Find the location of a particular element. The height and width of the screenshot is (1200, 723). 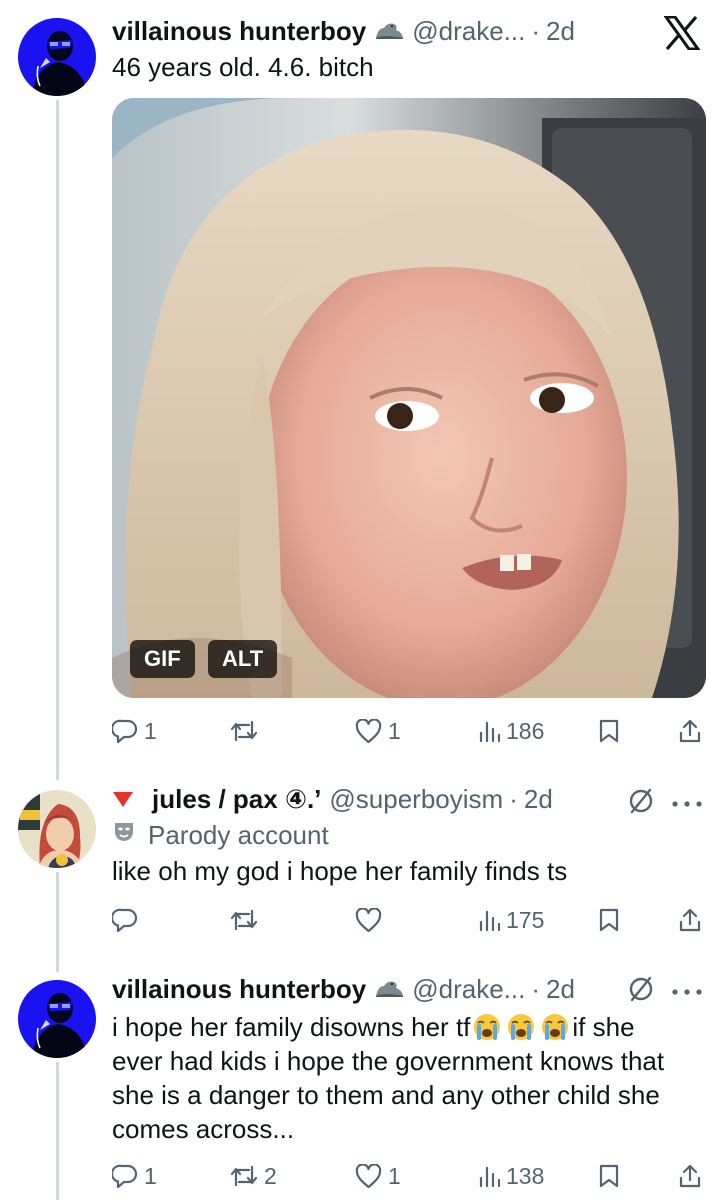

tweet-text: 46 years old. 4.6. bitch is located at coordinates (243, 67).